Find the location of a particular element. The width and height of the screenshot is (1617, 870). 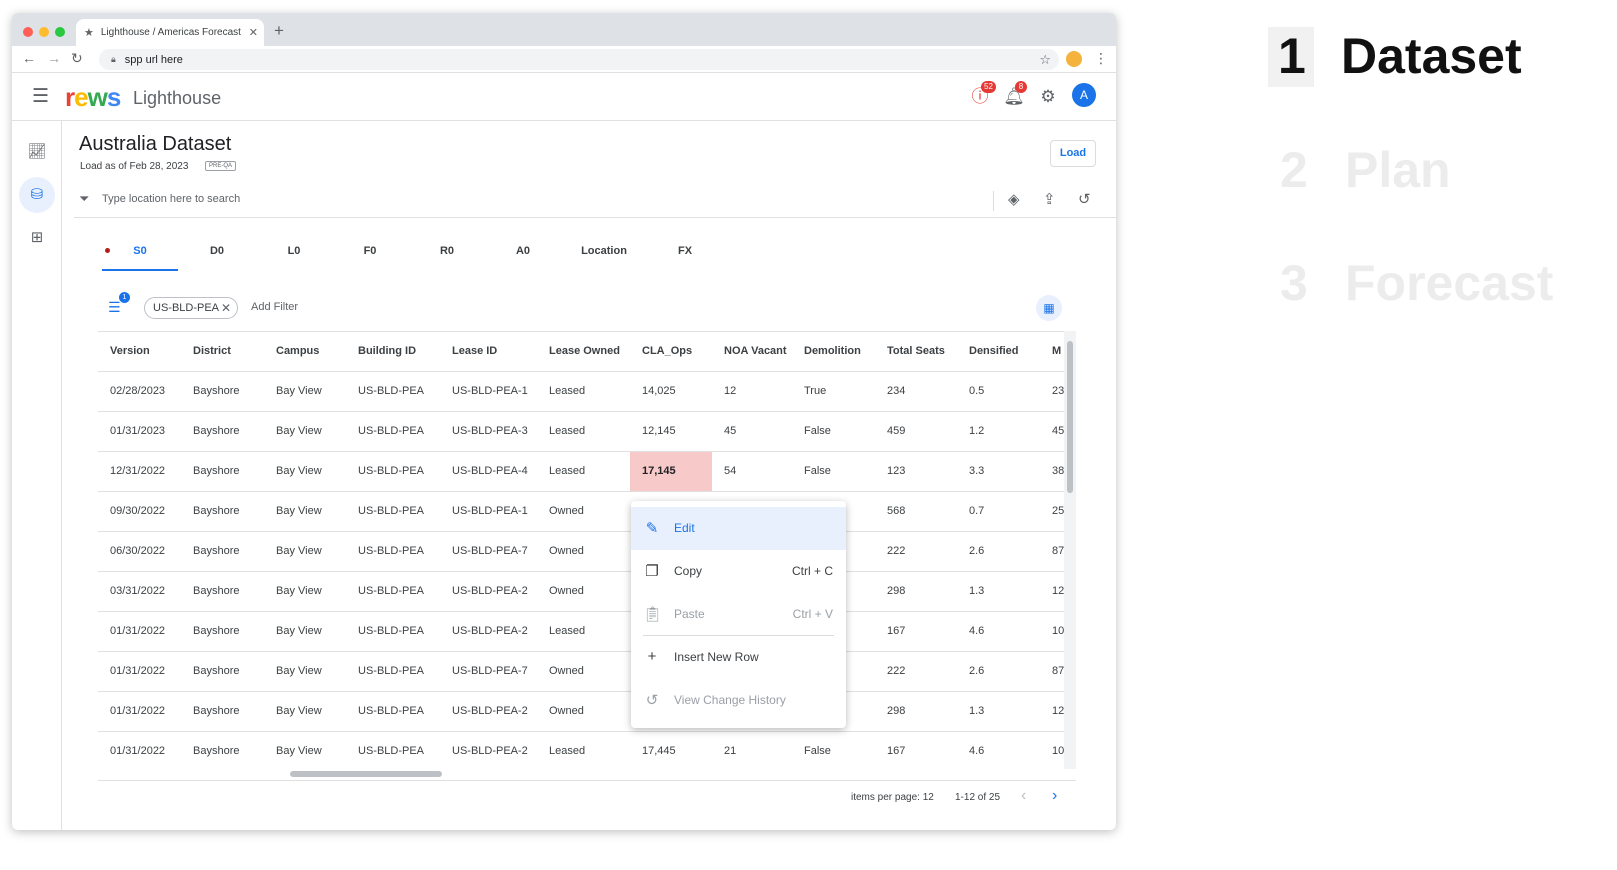

close-icon: ✕ is located at coordinates (253, 32).